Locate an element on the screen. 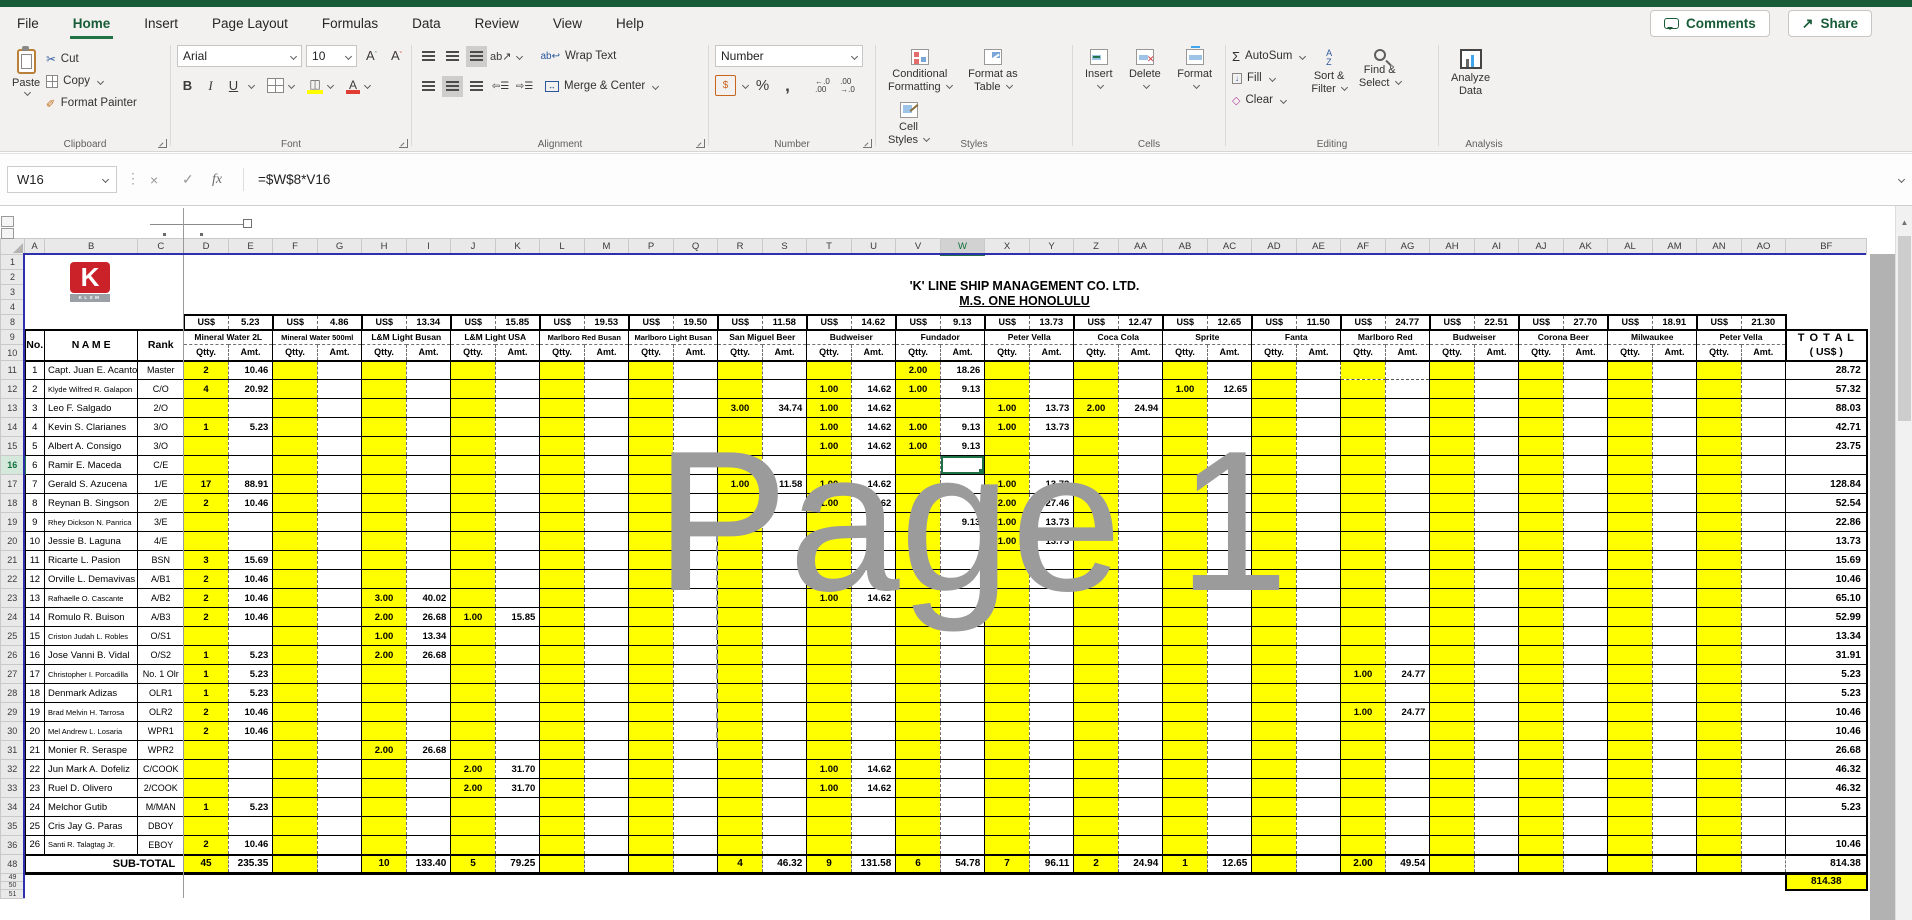  header-qty-13: Qtty. is located at coordinates (1363, 353).